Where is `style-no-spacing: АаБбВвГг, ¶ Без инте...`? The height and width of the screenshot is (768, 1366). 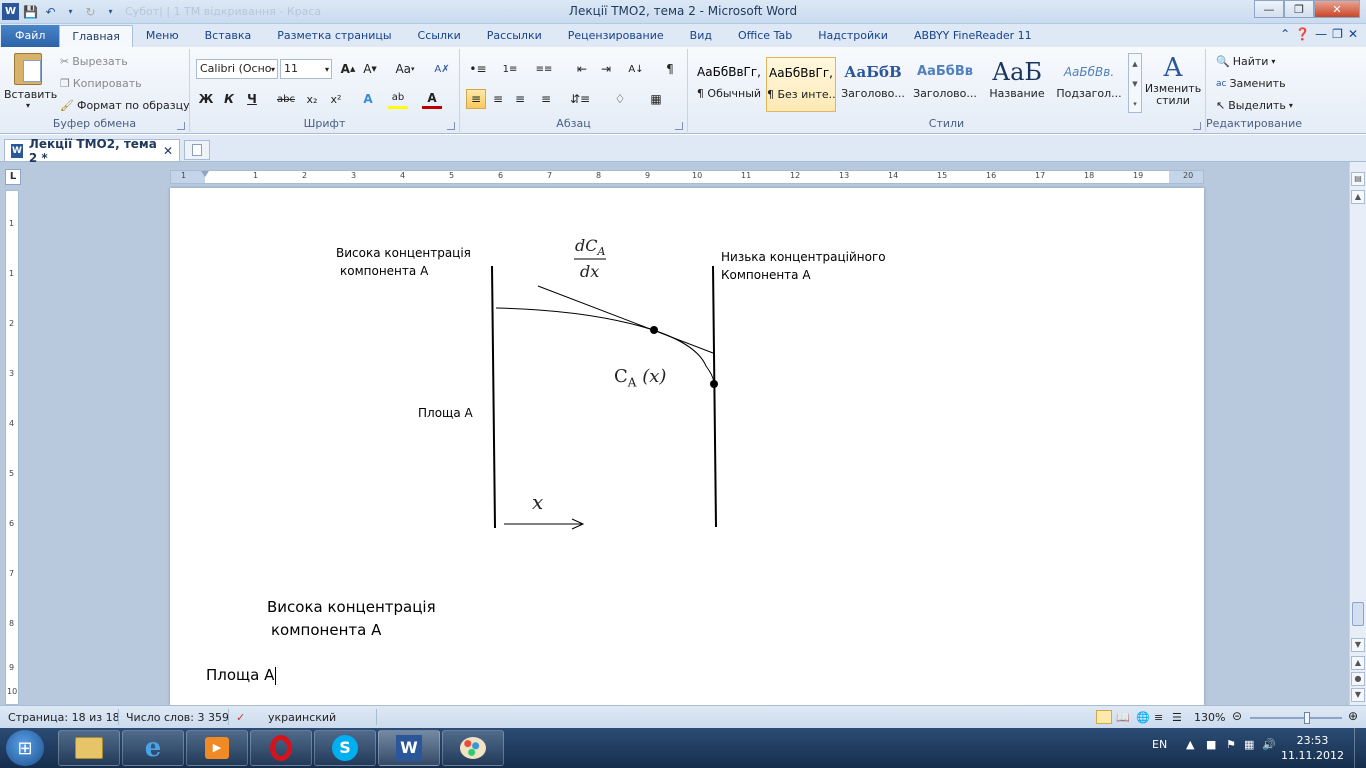
style-no-spacing: АаБбВвГг, ¶ Без инте... is located at coordinates (801, 84).